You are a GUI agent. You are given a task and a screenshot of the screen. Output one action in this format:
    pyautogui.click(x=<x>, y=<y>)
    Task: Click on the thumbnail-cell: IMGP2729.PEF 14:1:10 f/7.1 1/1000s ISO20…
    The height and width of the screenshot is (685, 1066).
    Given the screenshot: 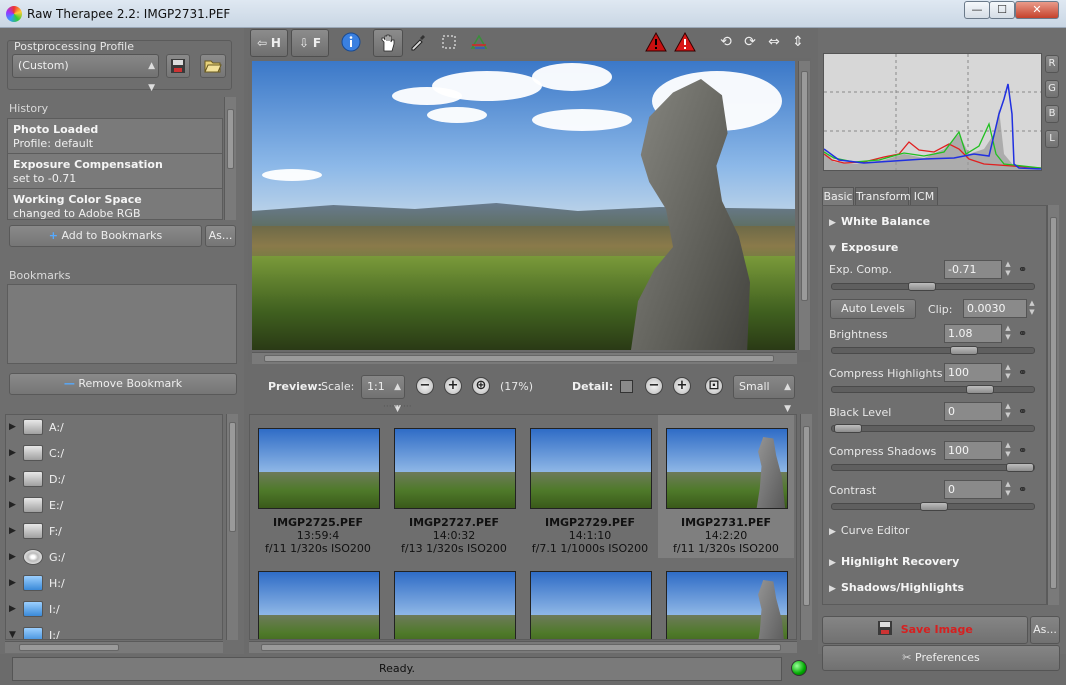 What is the action you would take?
    pyautogui.click(x=590, y=486)
    